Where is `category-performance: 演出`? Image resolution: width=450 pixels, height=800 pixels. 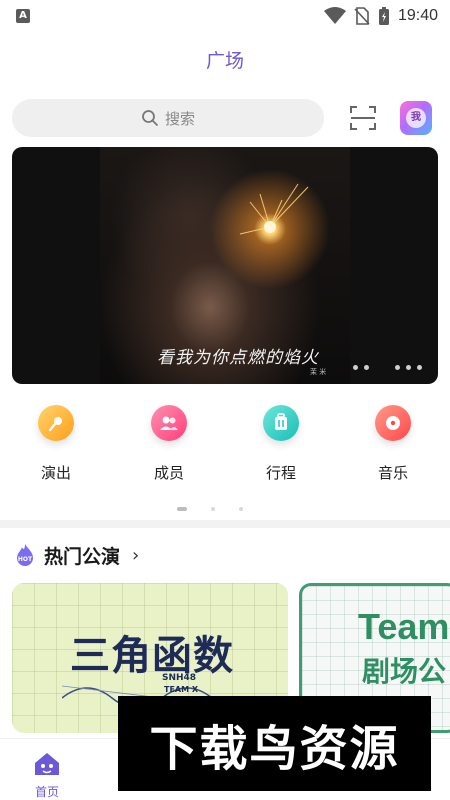
category-performance: 演出 is located at coordinates (56, 444).